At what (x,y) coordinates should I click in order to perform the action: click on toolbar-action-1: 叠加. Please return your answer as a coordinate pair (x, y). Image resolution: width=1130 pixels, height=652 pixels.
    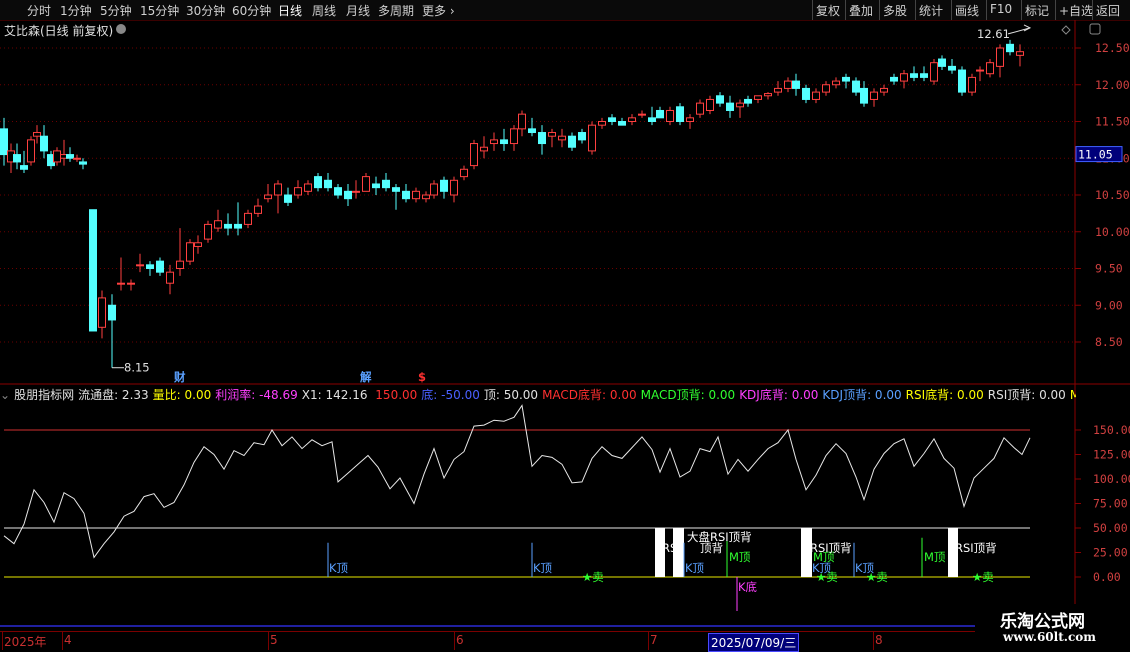
    Looking at the image, I should click on (861, 10).